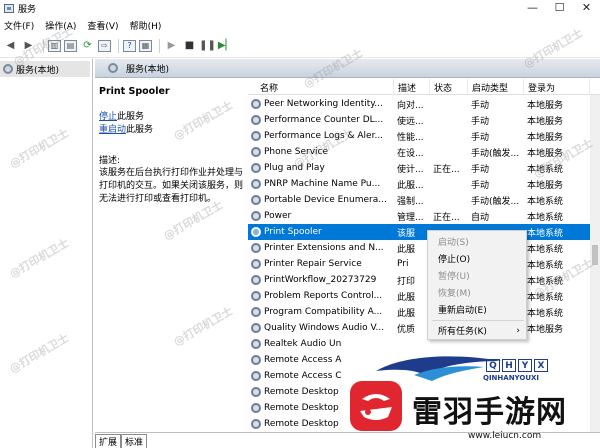  I want to click on column-description: 描述, so click(412, 87).